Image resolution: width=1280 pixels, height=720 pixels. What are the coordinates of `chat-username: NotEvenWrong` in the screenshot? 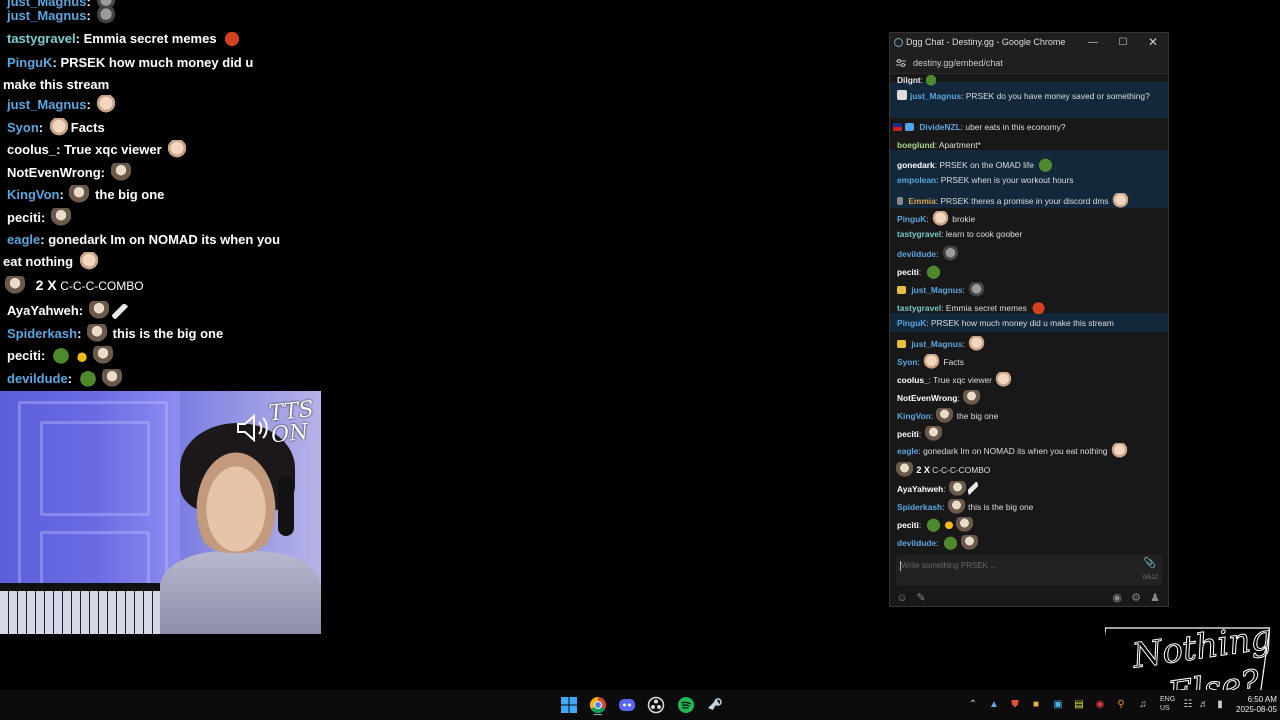 It's located at (927, 398).